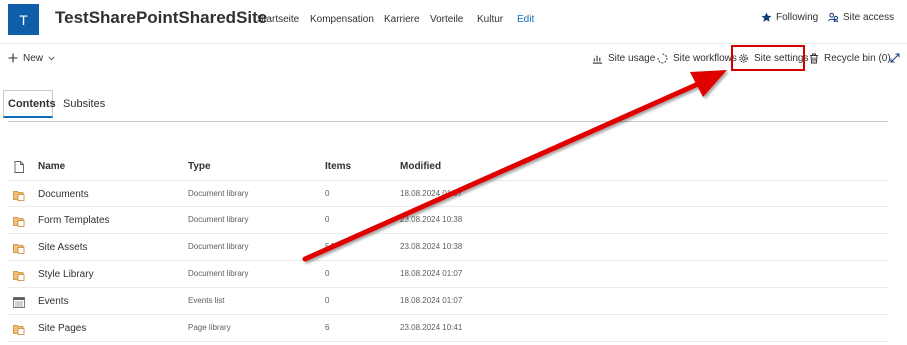 This screenshot has width=907, height=345. Describe the element at coordinates (62, 328) in the screenshot. I see `row-name: Site Pages` at that location.